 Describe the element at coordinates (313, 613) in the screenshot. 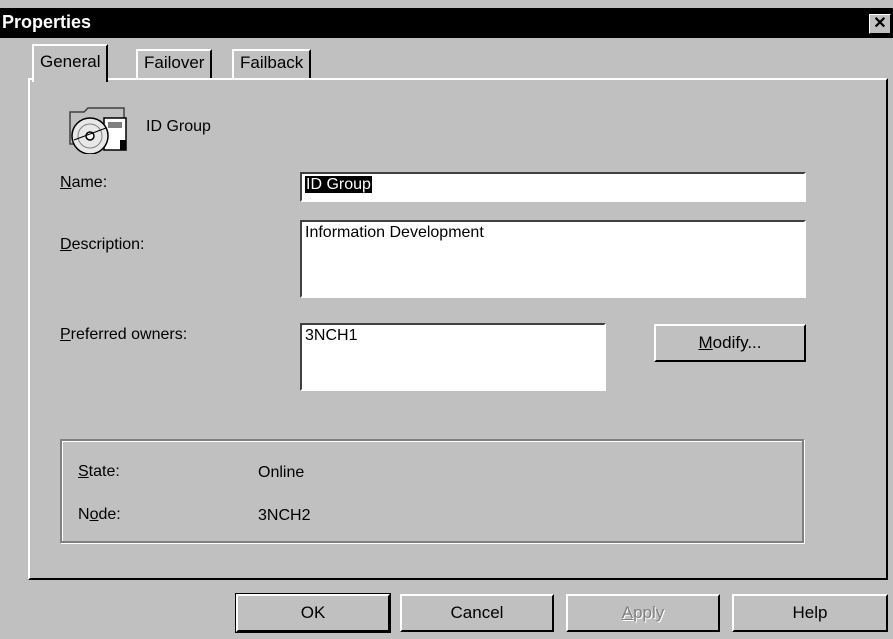

I see `ok-button: OK` at that location.